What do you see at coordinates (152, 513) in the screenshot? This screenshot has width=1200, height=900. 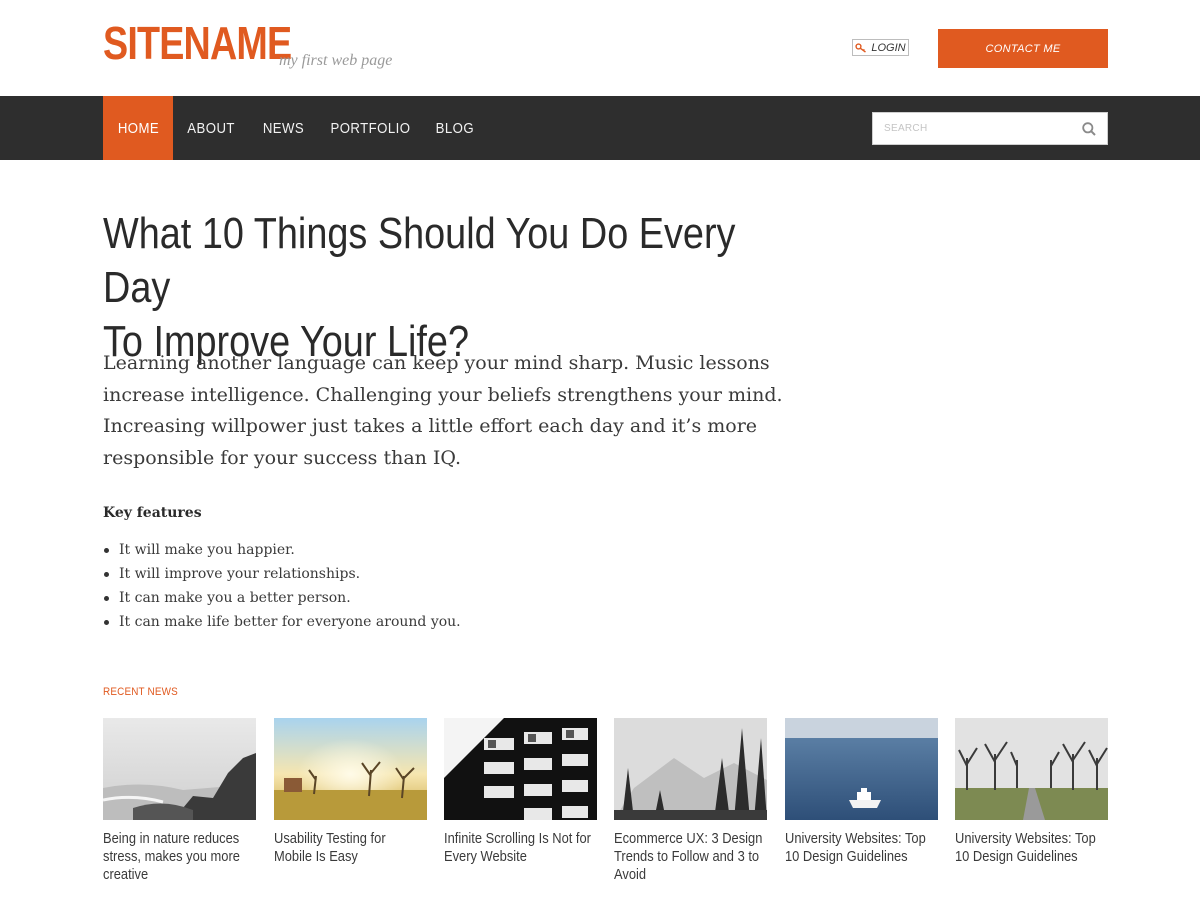 I see `features-heading: Key features` at bounding box center [152, 513].